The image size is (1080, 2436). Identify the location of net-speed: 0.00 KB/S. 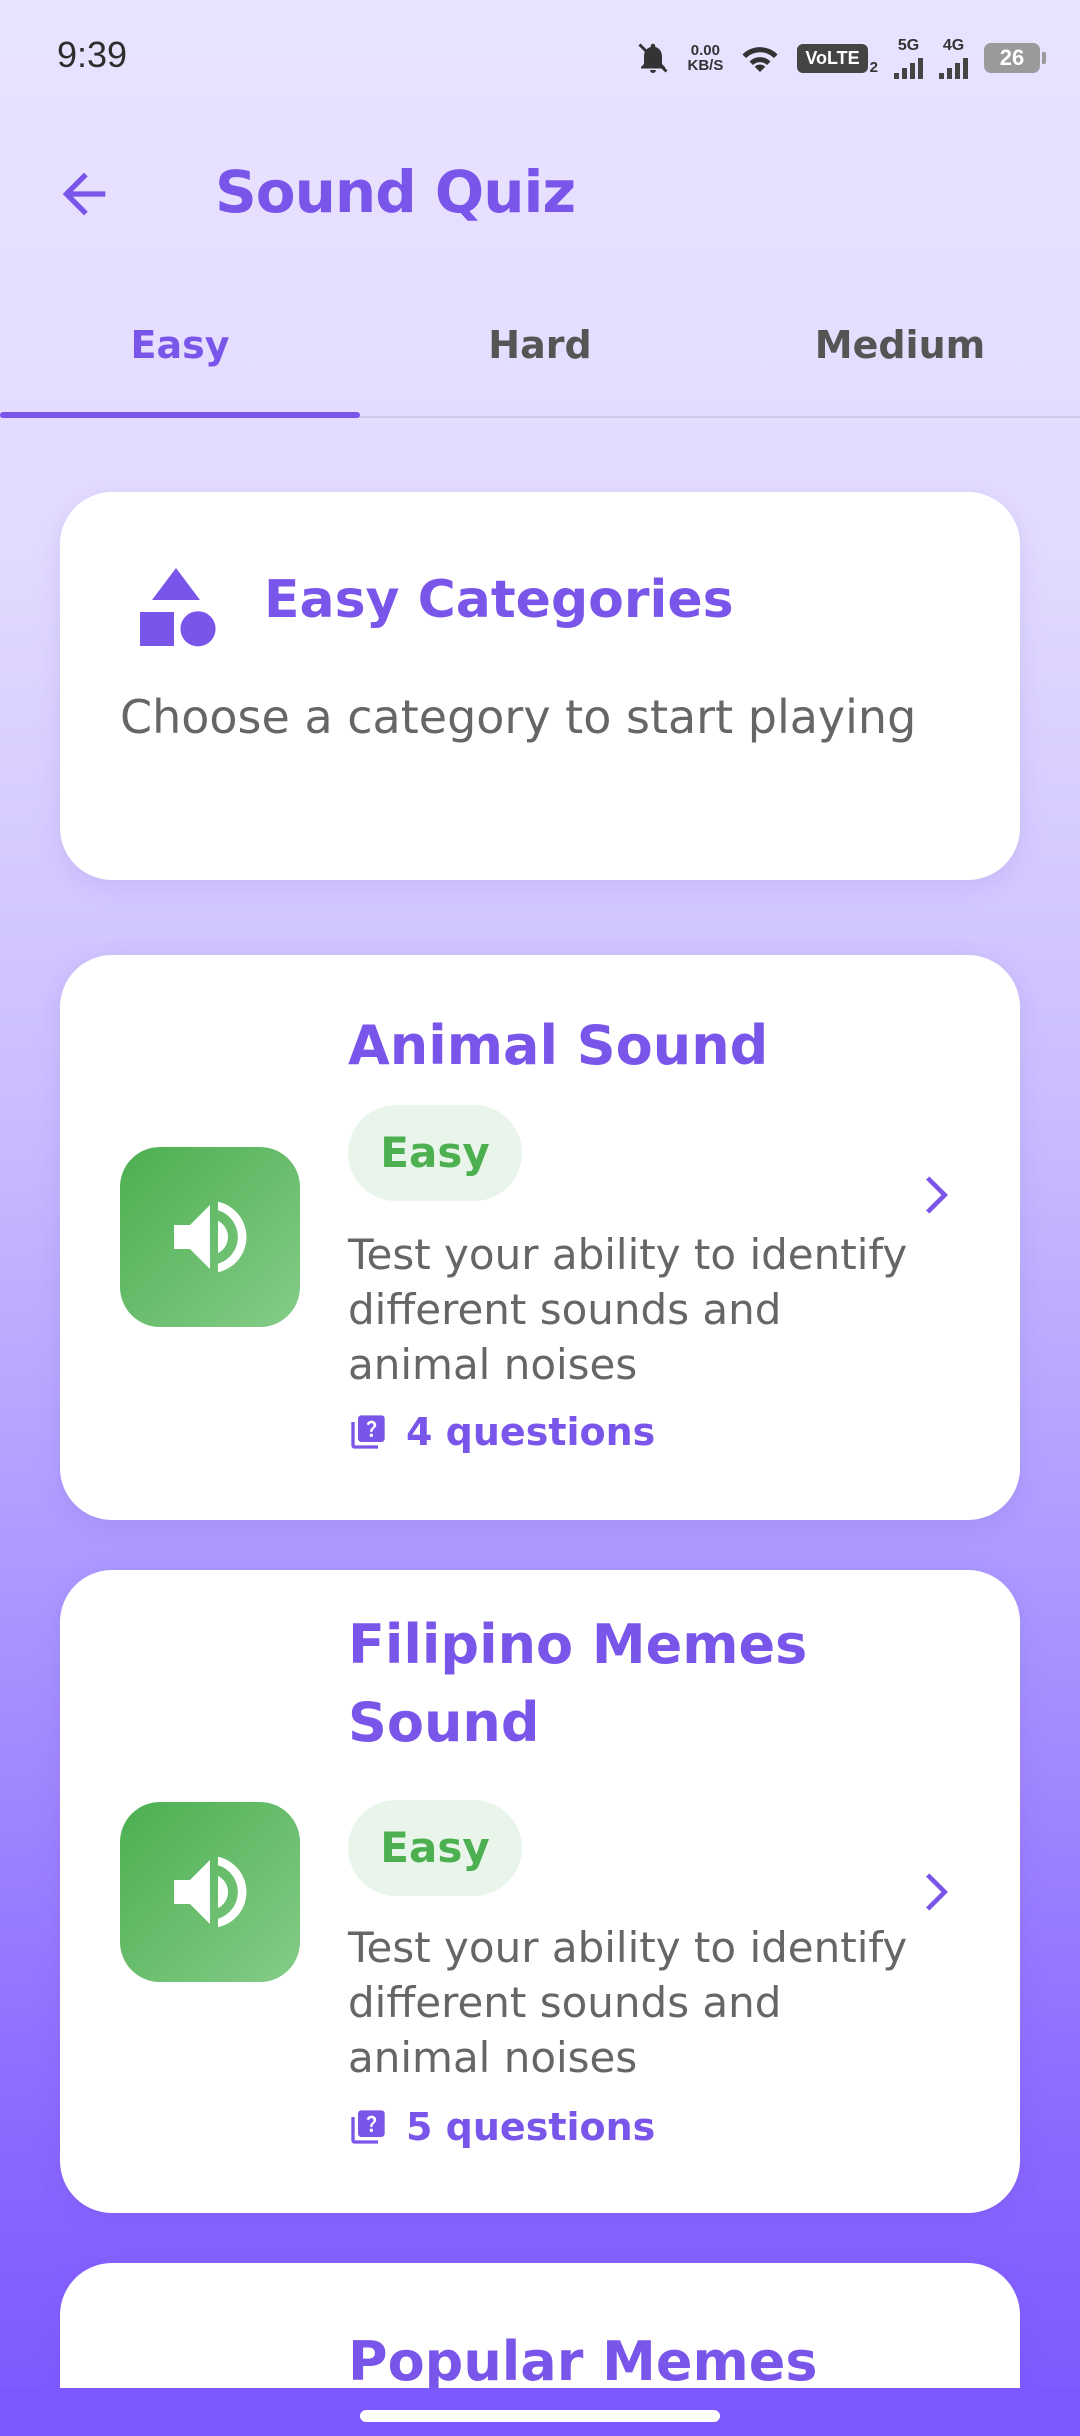
(705, 58).